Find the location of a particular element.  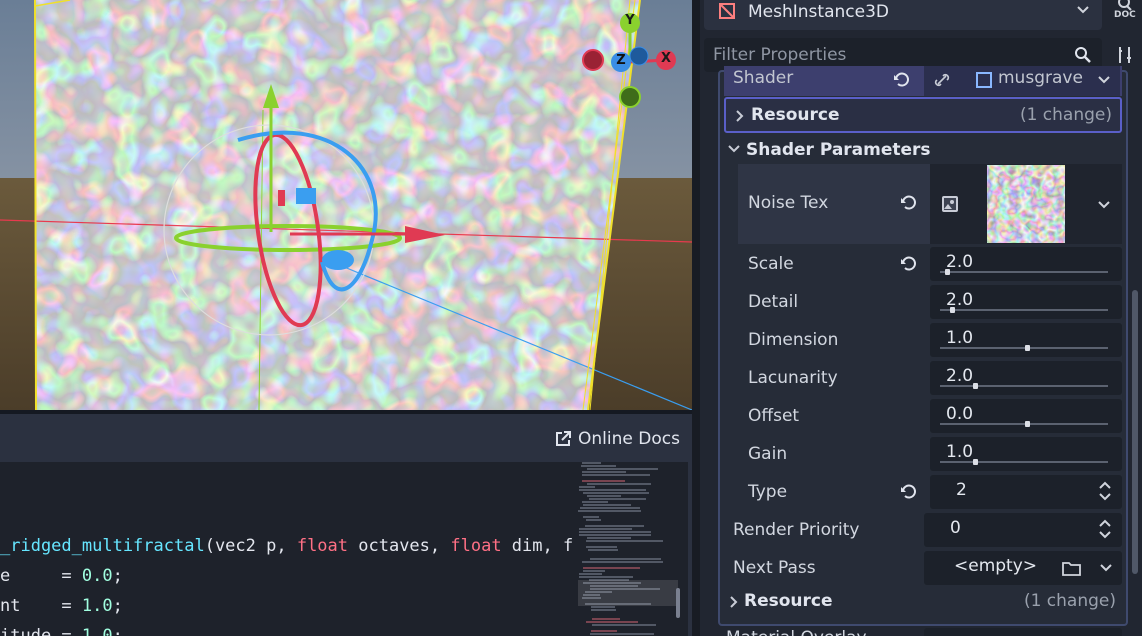

param-row-offset: Offset 0.0 is located at coordinates (930, 416).